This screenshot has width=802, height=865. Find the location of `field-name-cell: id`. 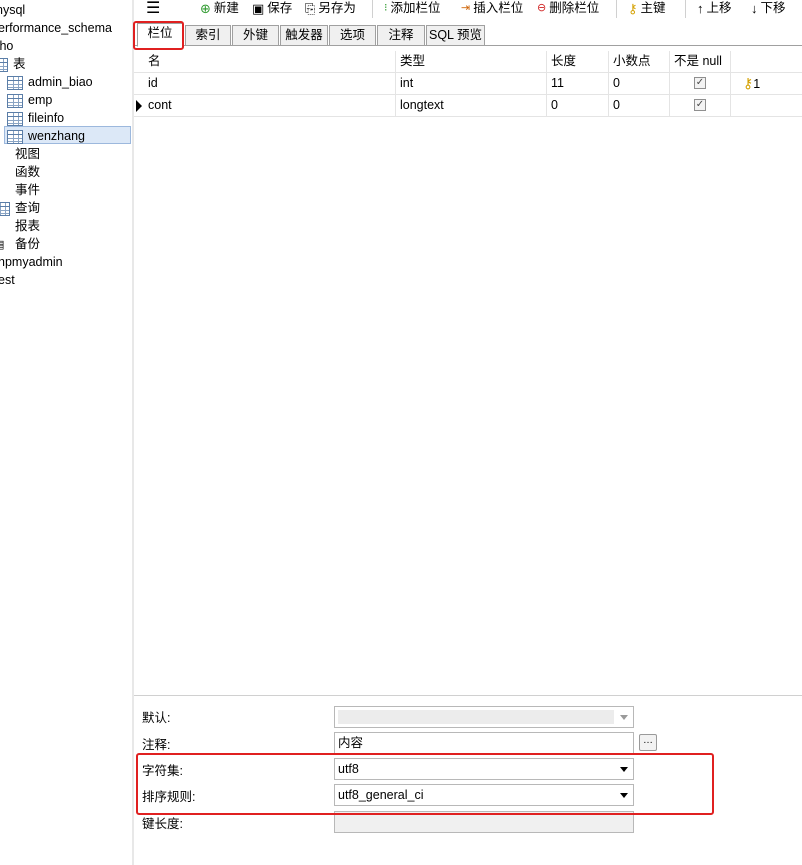

field-name-cell: id is located at coordinates (270, 84).